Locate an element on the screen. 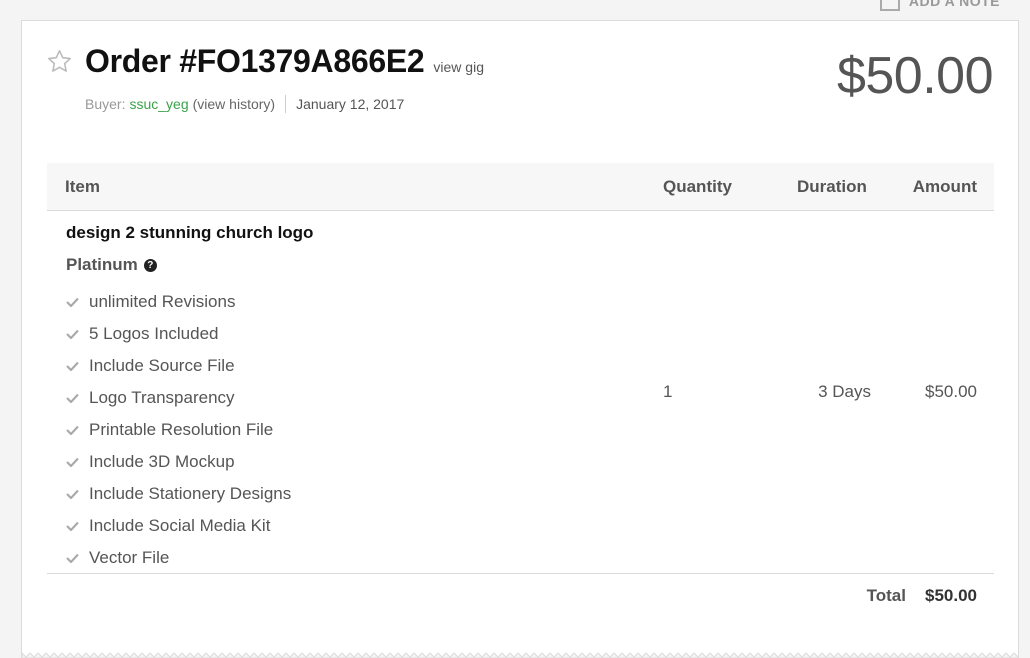 The image size is (1030, 658). feature-item: Logo Transparency is located at coordinates (178, 398).